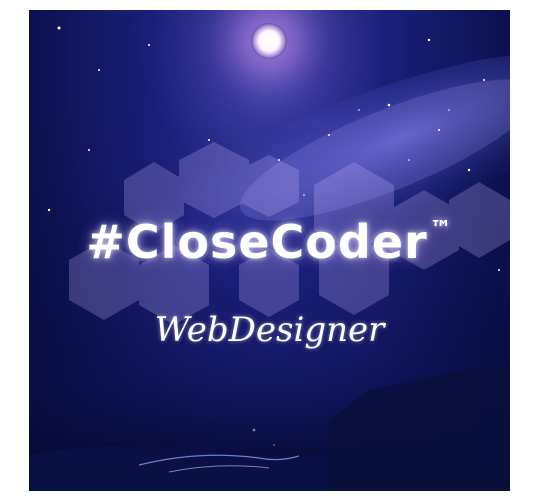 Image resolution: width=540 pixels, height=500 pixels. I want to click on brand-subtitle: WebDesigner, so click(269, 330).